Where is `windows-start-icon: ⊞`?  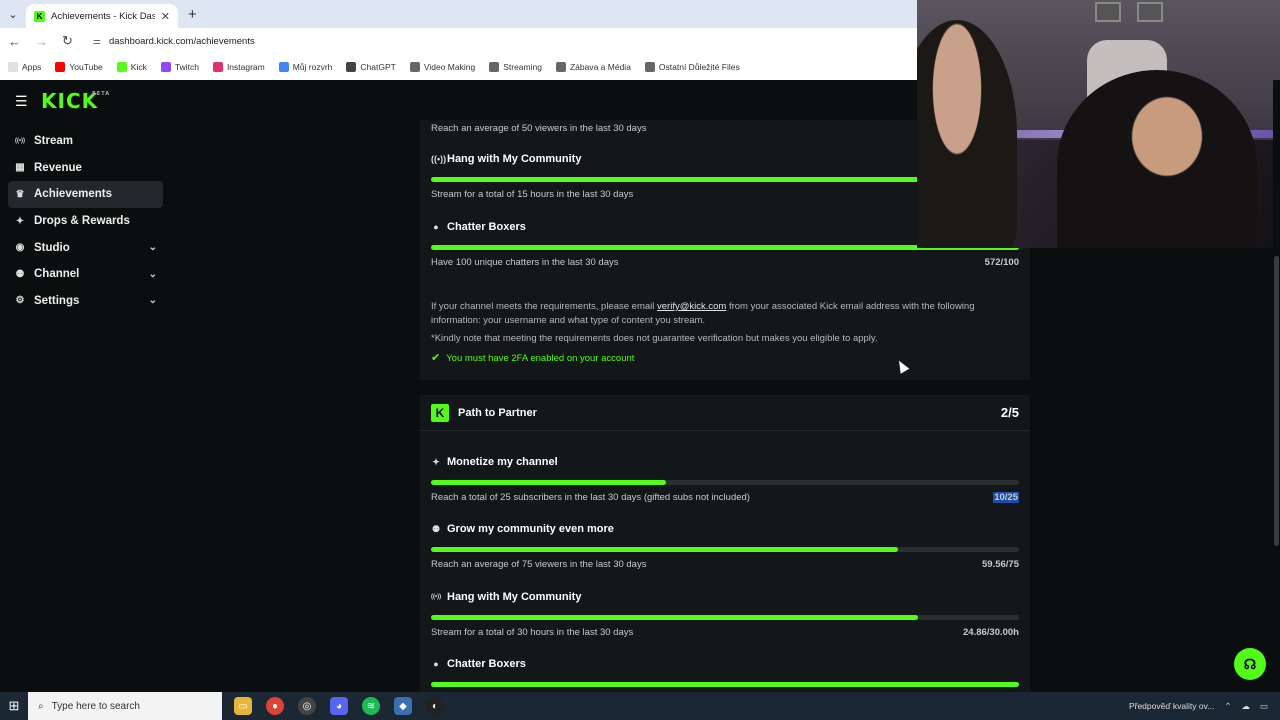 windows-start-icon: ⊞ is located at coordinates (14, 706).